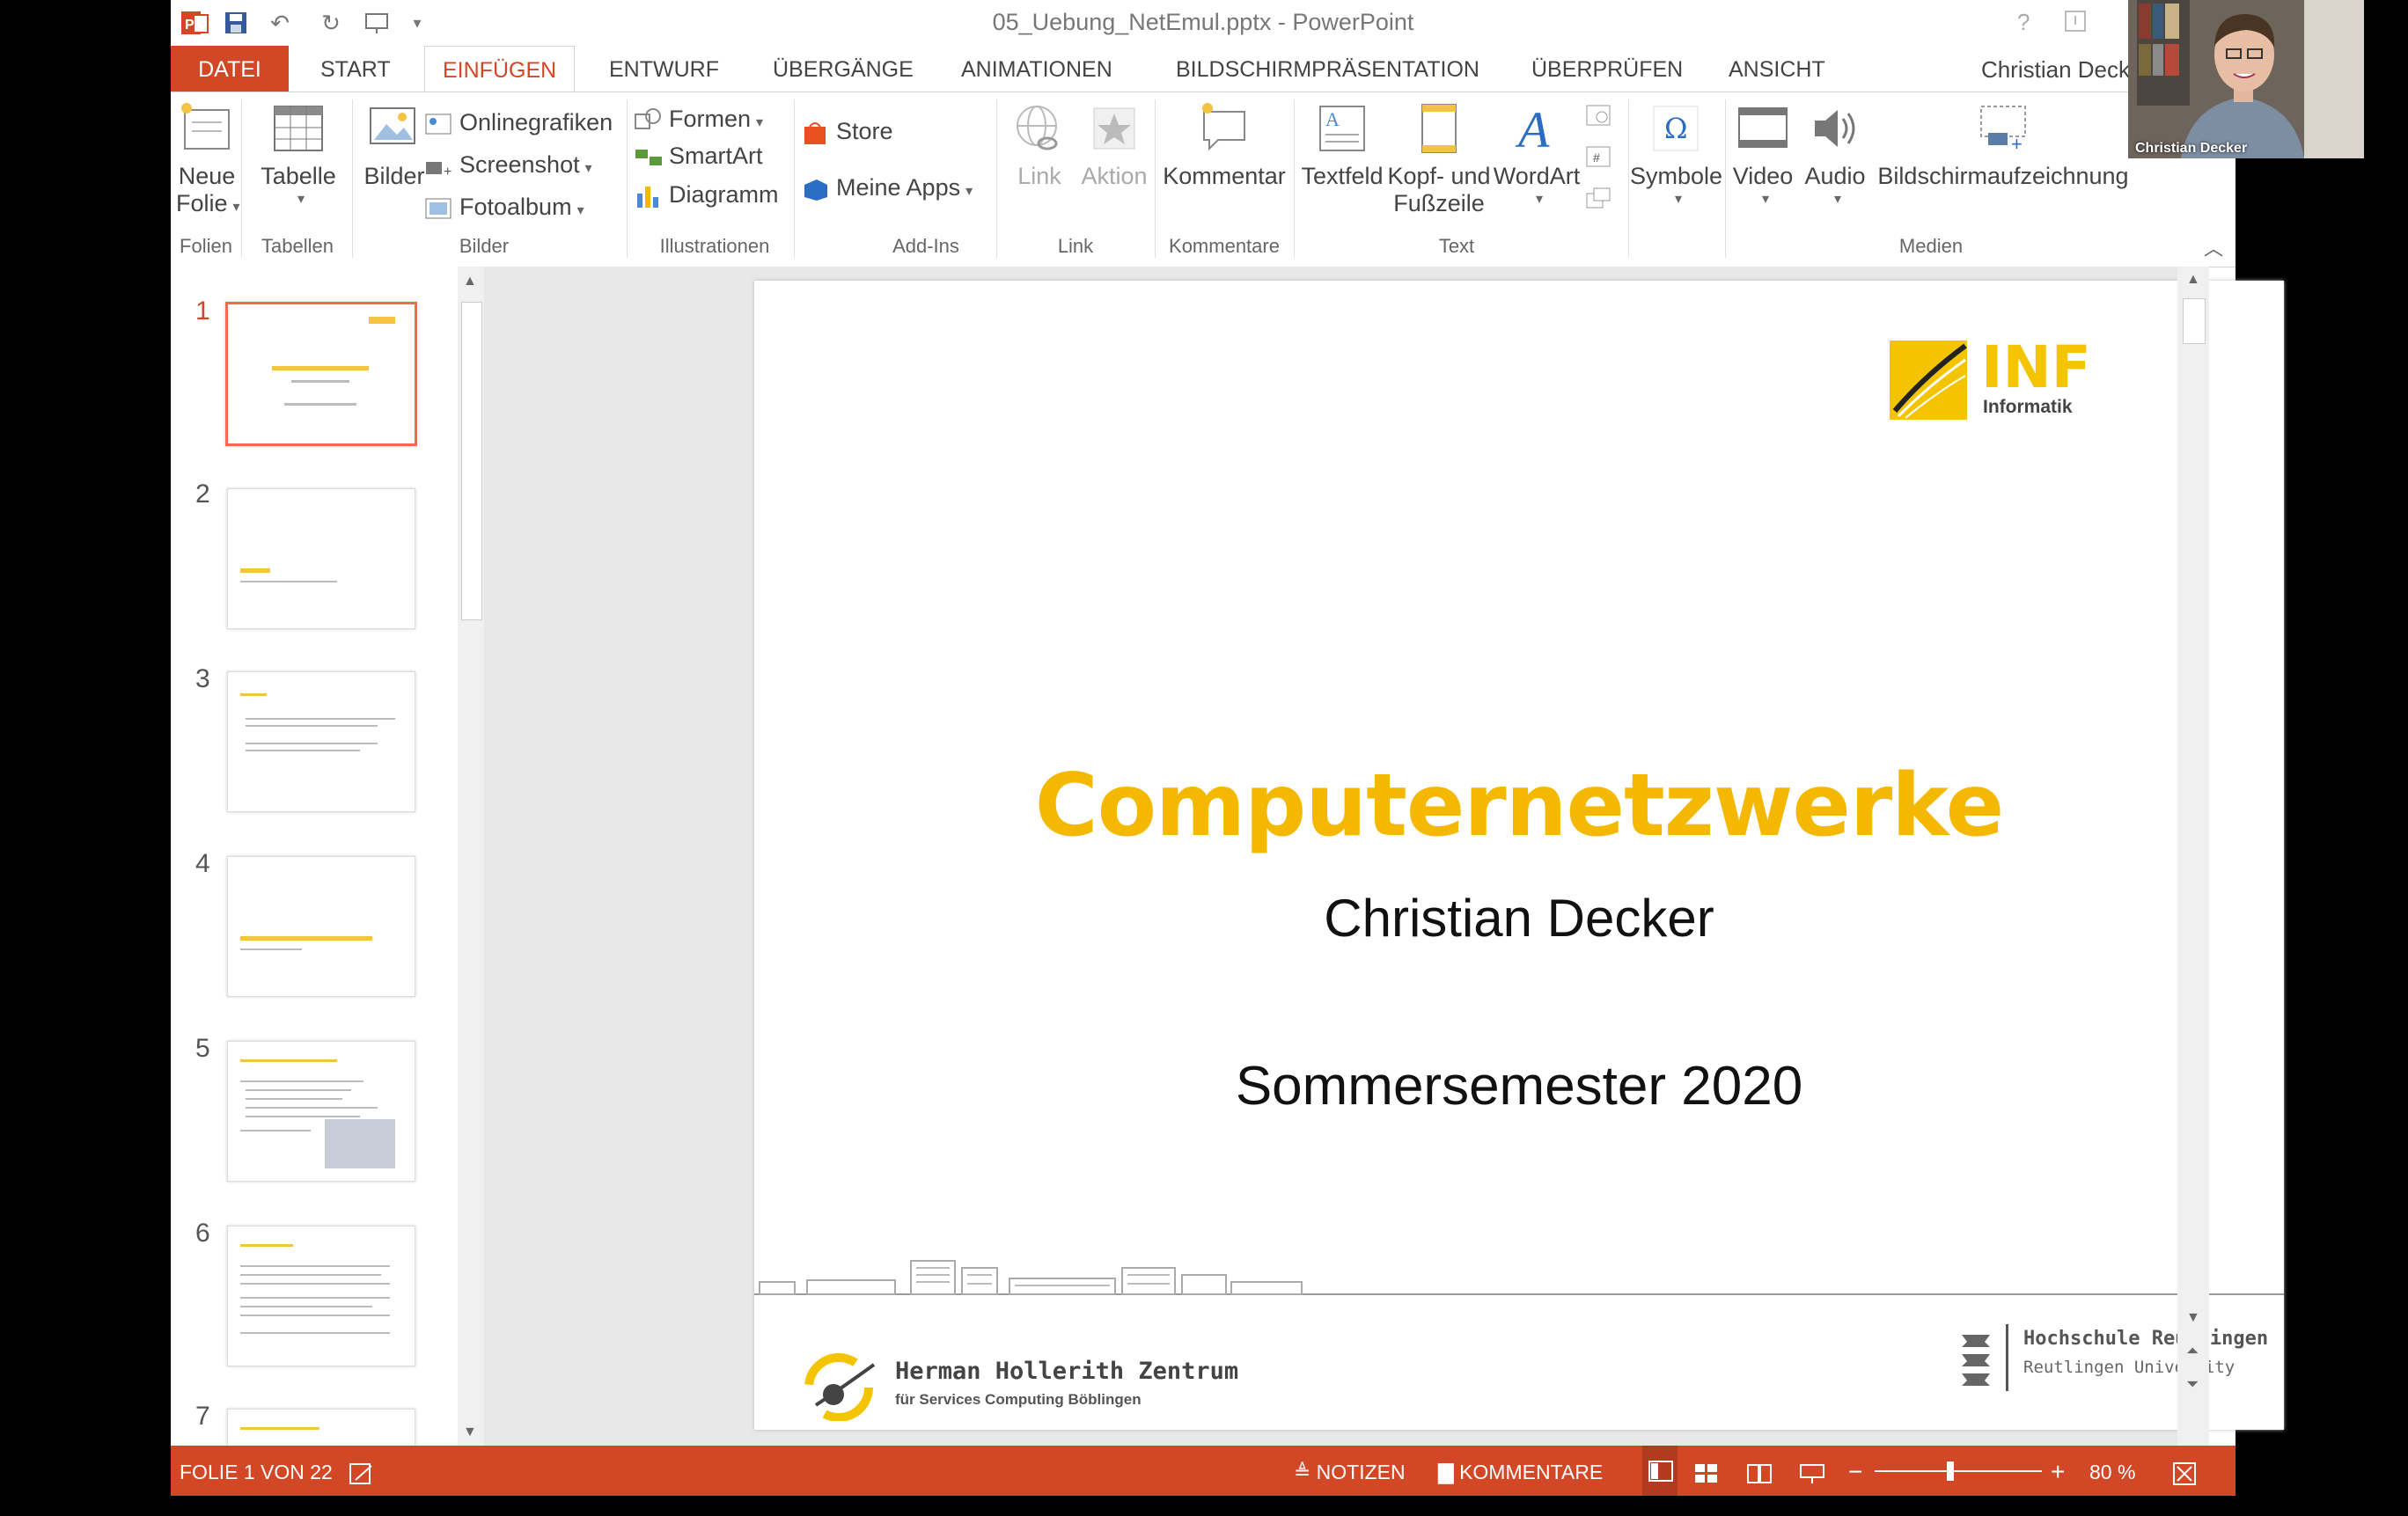 Image resolution: width=2408 pixels, height=1516 pixels. Describe the element at coordinates (297, 246) in the screenshot. I see `group-label-tabellen: Tabellen` at that location.